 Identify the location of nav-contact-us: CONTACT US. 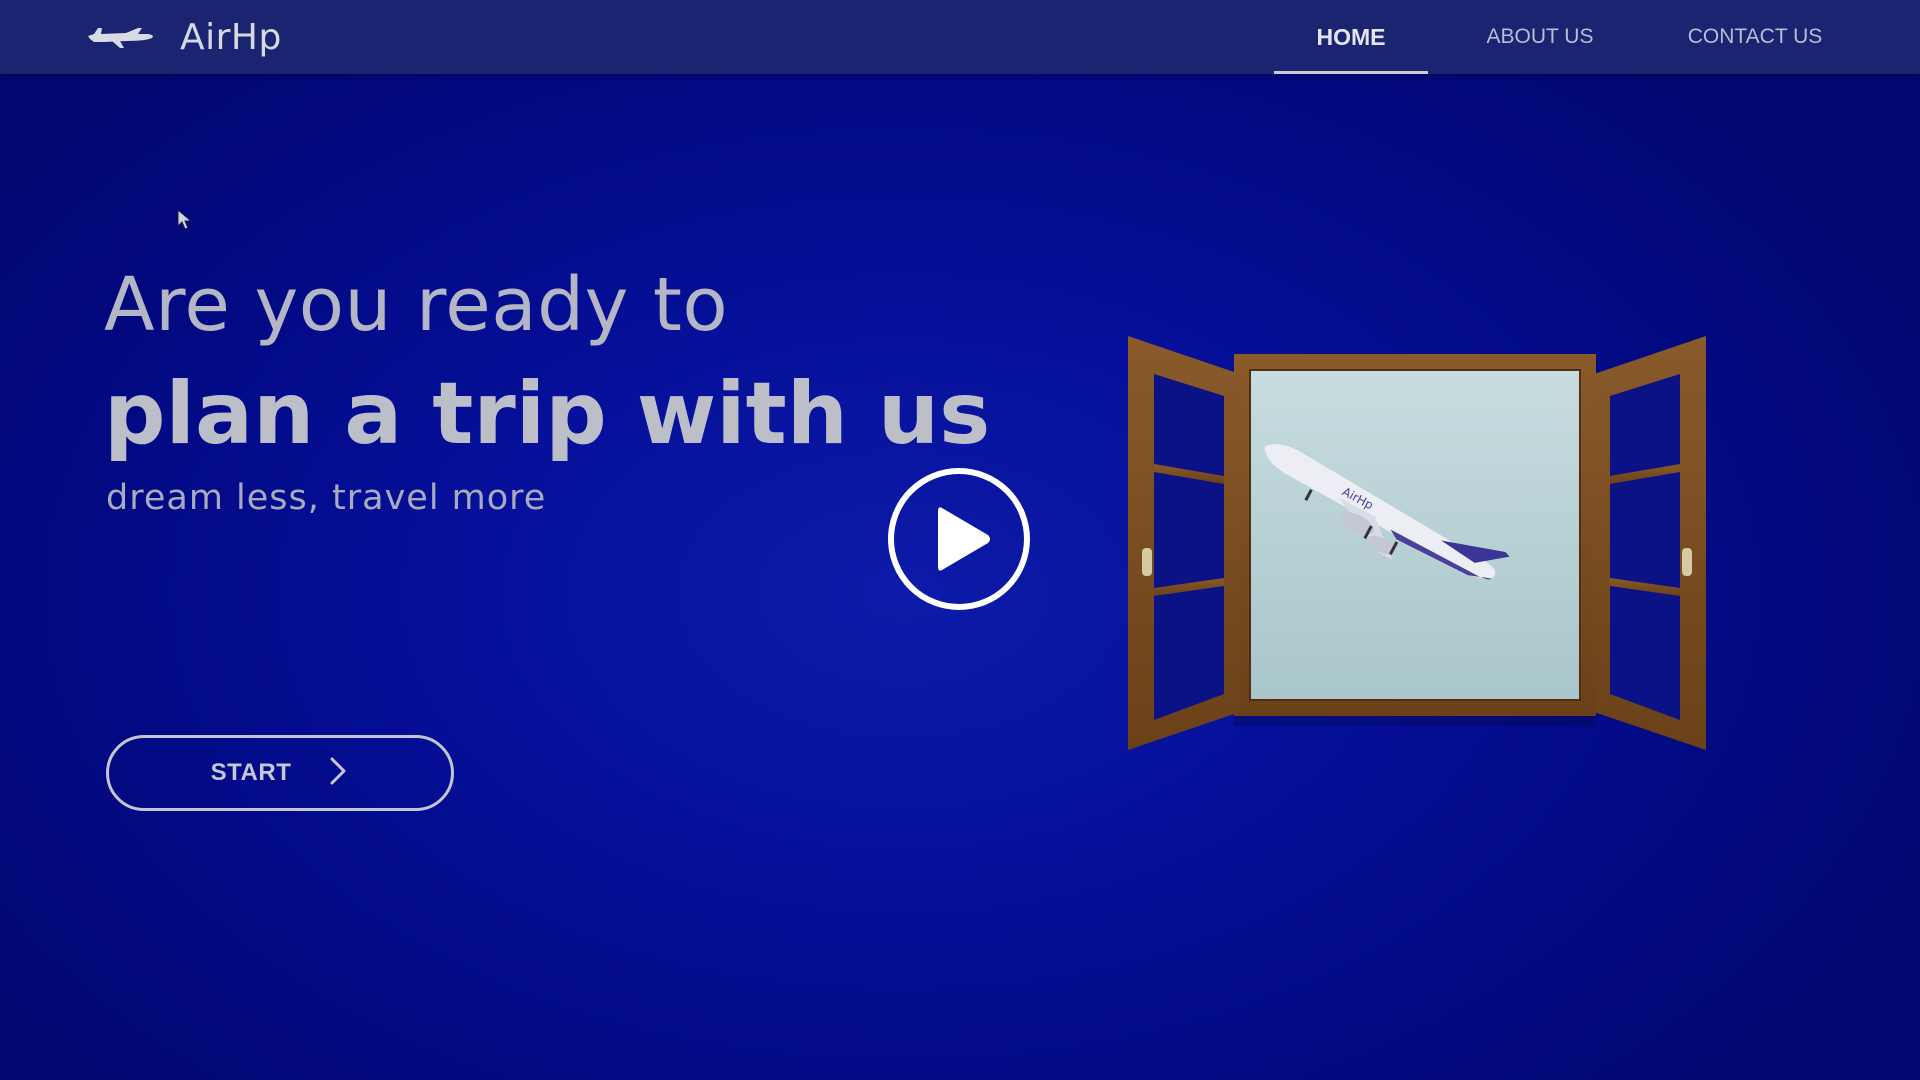
(1755, 37).